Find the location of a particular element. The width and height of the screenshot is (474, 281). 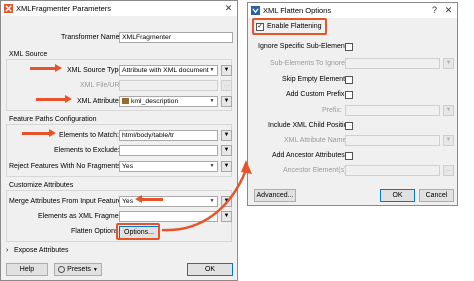

elements-to-match-label: Elements to Match: is located at coordinates (89, 135).